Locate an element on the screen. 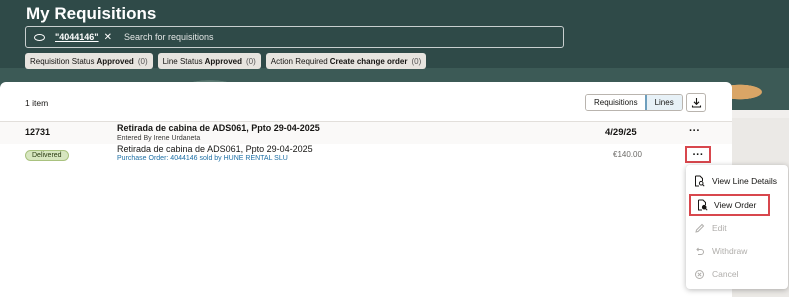 This screenshot has width=789, height=297. undo-icon is located at coordinates (699, 251).